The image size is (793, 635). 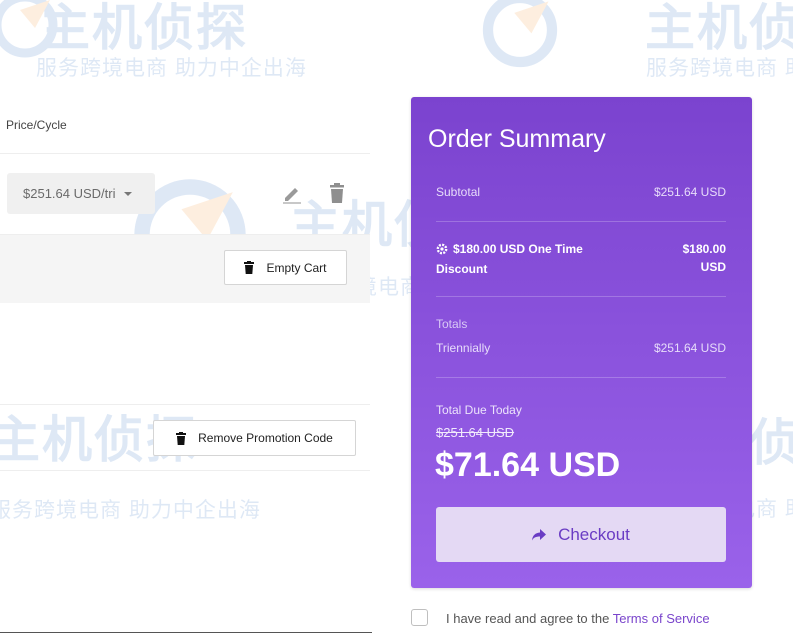 I want to click on checkout-button: Checkout, so click(x=581, y=534).